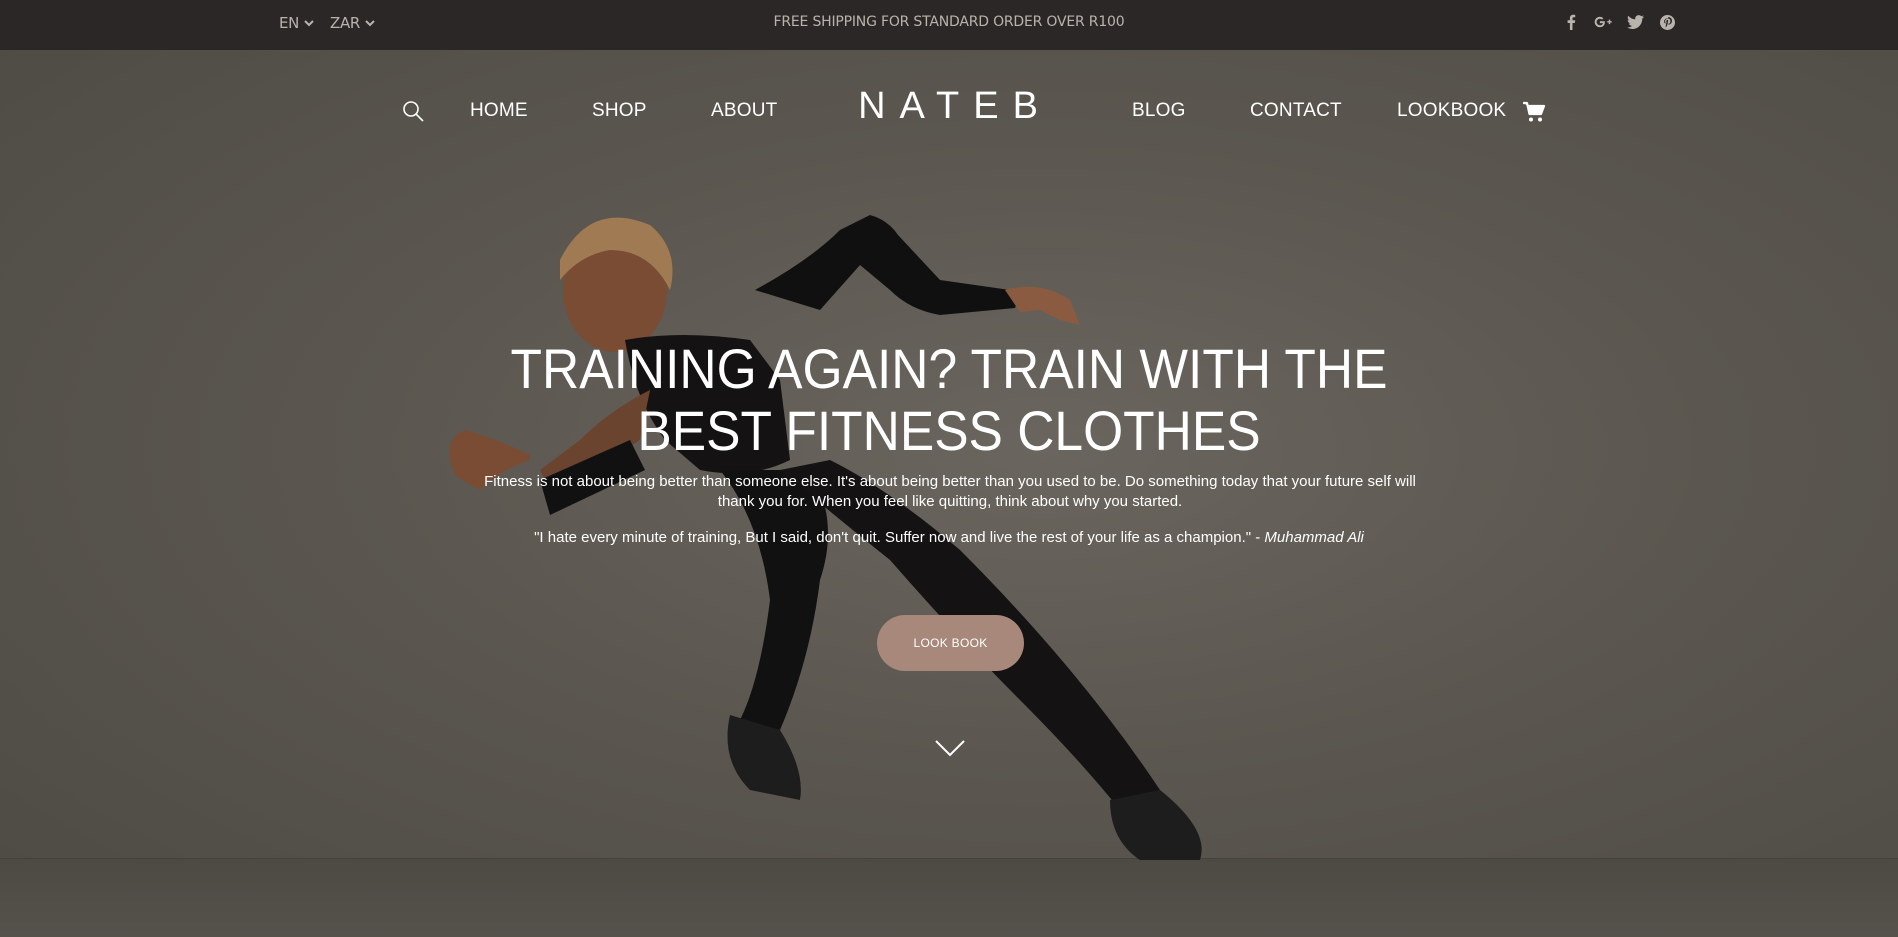  I want to click on google-plus-icon, so click(1603, 22).